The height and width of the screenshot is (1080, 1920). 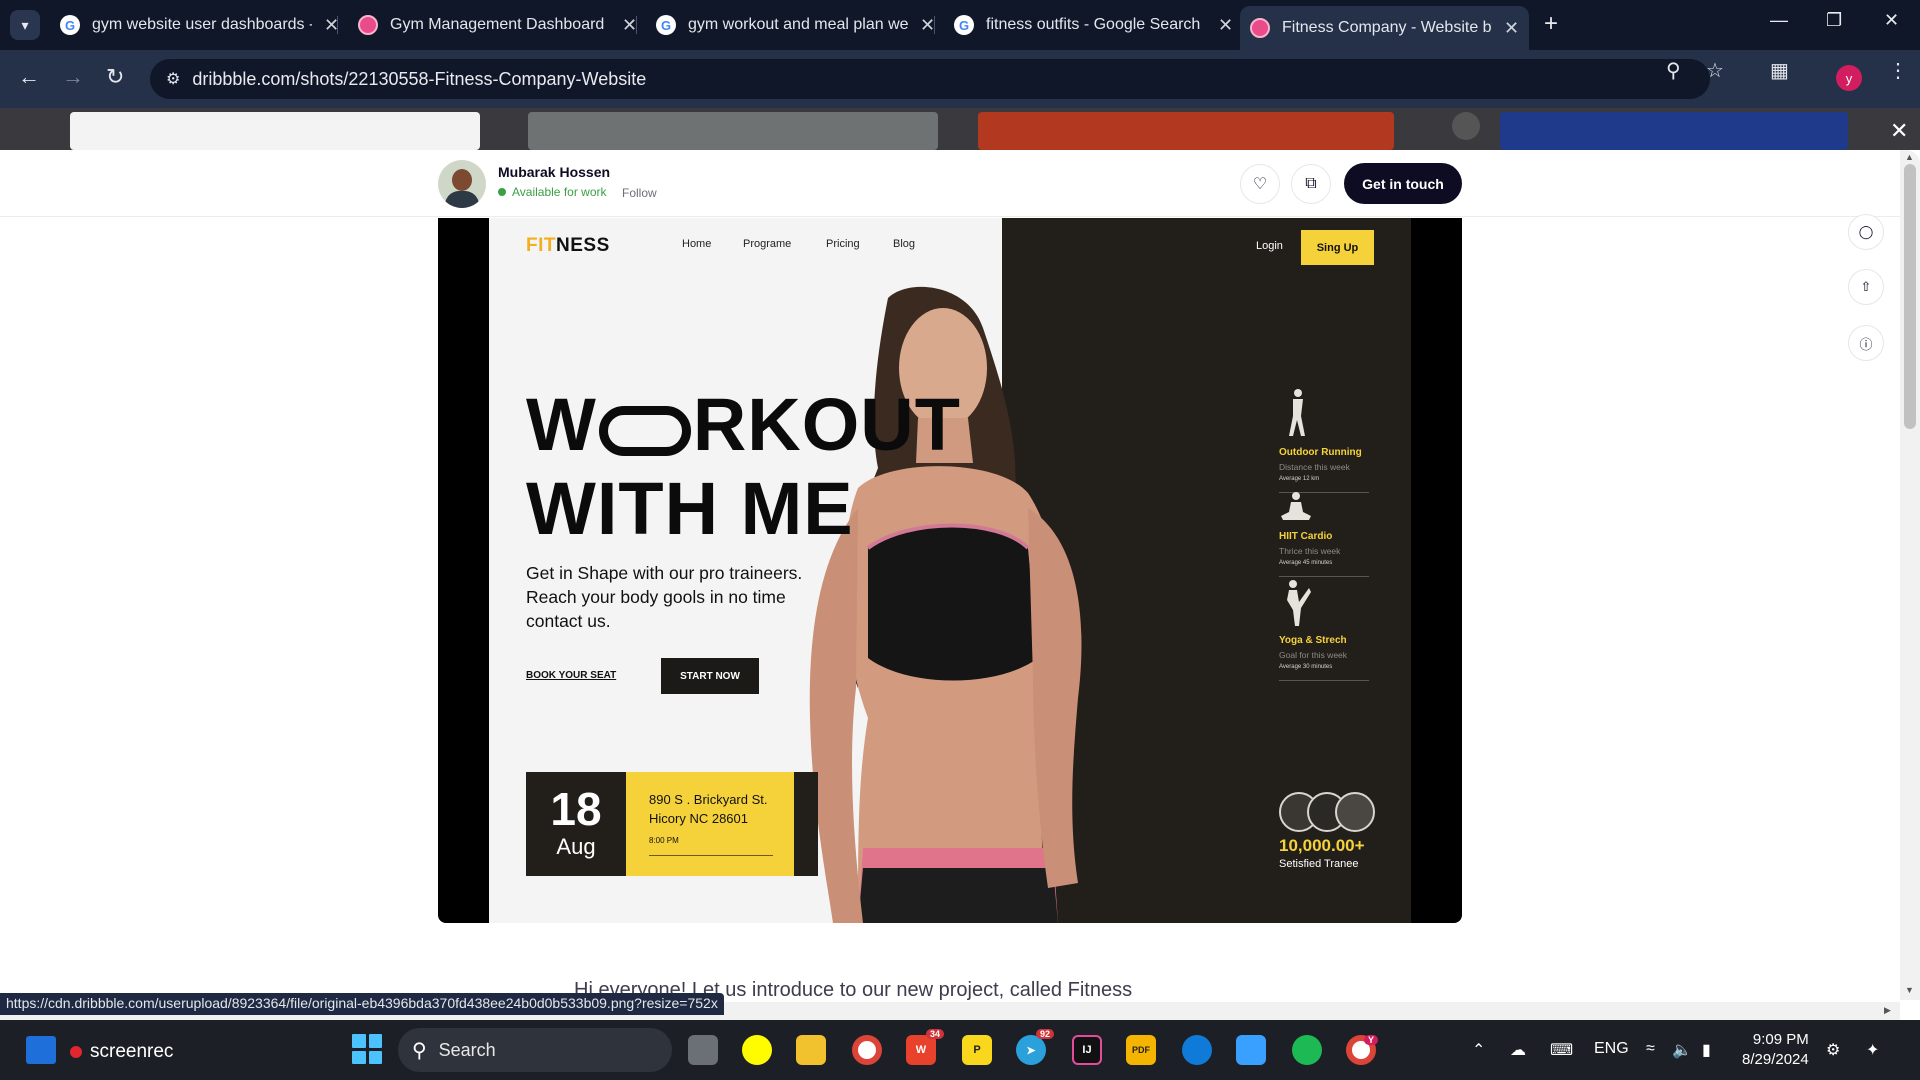 What do you see at coordinates (368, 25) in the screenshot?
I see `dribbble-icon` at bounding box center [368, 25].